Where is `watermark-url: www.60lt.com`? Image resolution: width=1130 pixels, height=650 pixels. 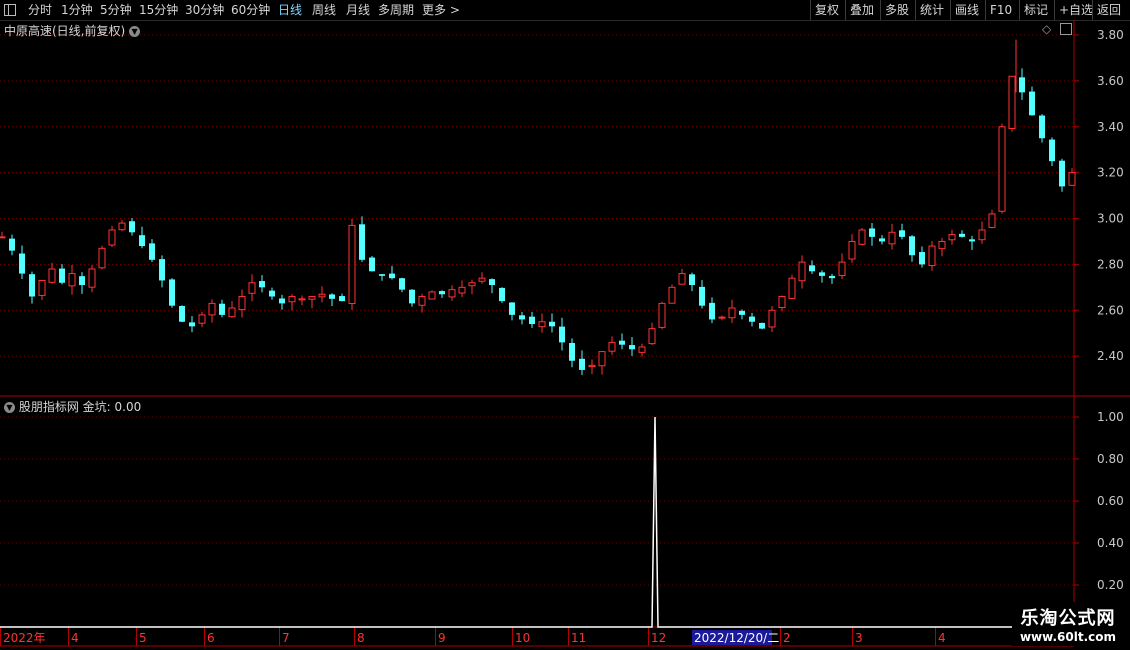 watermark-url: www.60lt.com is located at coordinates (1067, 637).